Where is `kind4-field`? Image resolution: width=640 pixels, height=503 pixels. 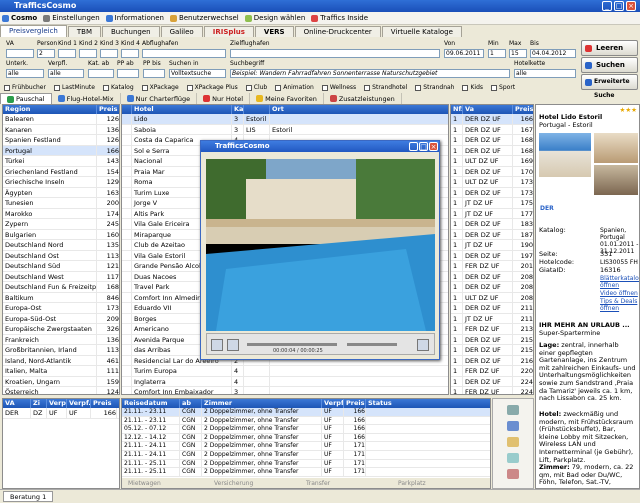
kind4-field is located at coordinates (130, 53).